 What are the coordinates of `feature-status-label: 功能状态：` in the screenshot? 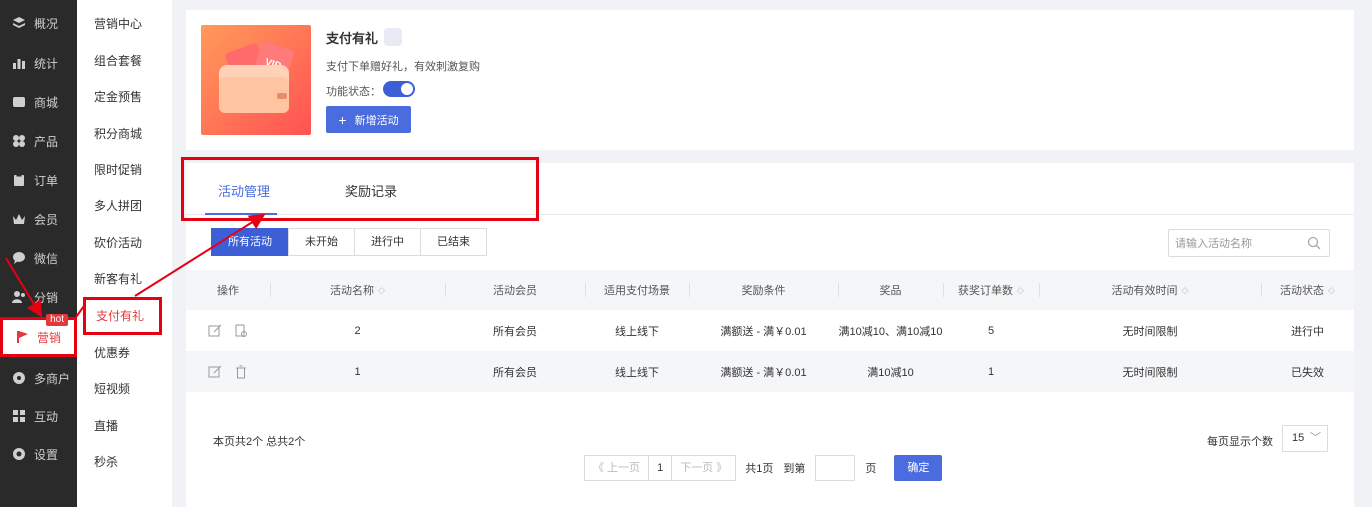 It's located at (353, 92).